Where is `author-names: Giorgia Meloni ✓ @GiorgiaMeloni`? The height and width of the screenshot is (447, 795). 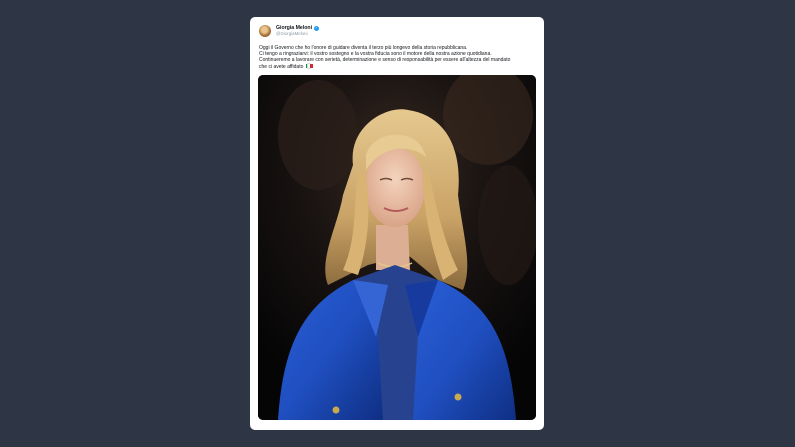
author-names: Giorgia Meloni ✓ @GiorgiaMeloni is located at coordinates (298, 31).